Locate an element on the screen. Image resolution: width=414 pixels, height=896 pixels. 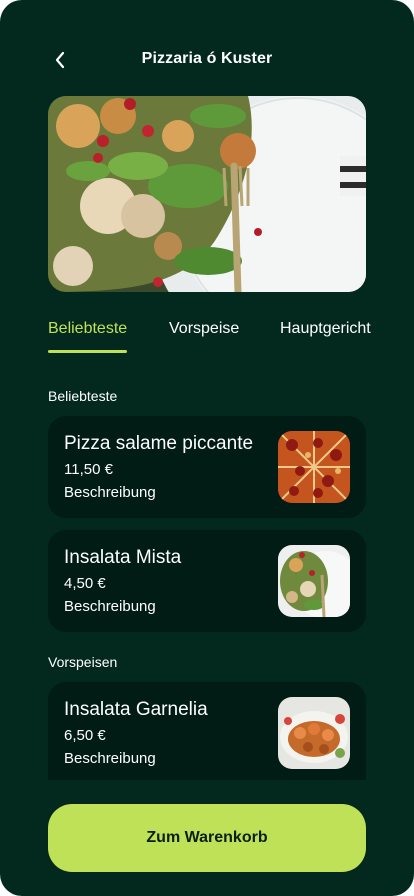
header: Pizzaria ó Kuster is located at coordinates (207, 60).